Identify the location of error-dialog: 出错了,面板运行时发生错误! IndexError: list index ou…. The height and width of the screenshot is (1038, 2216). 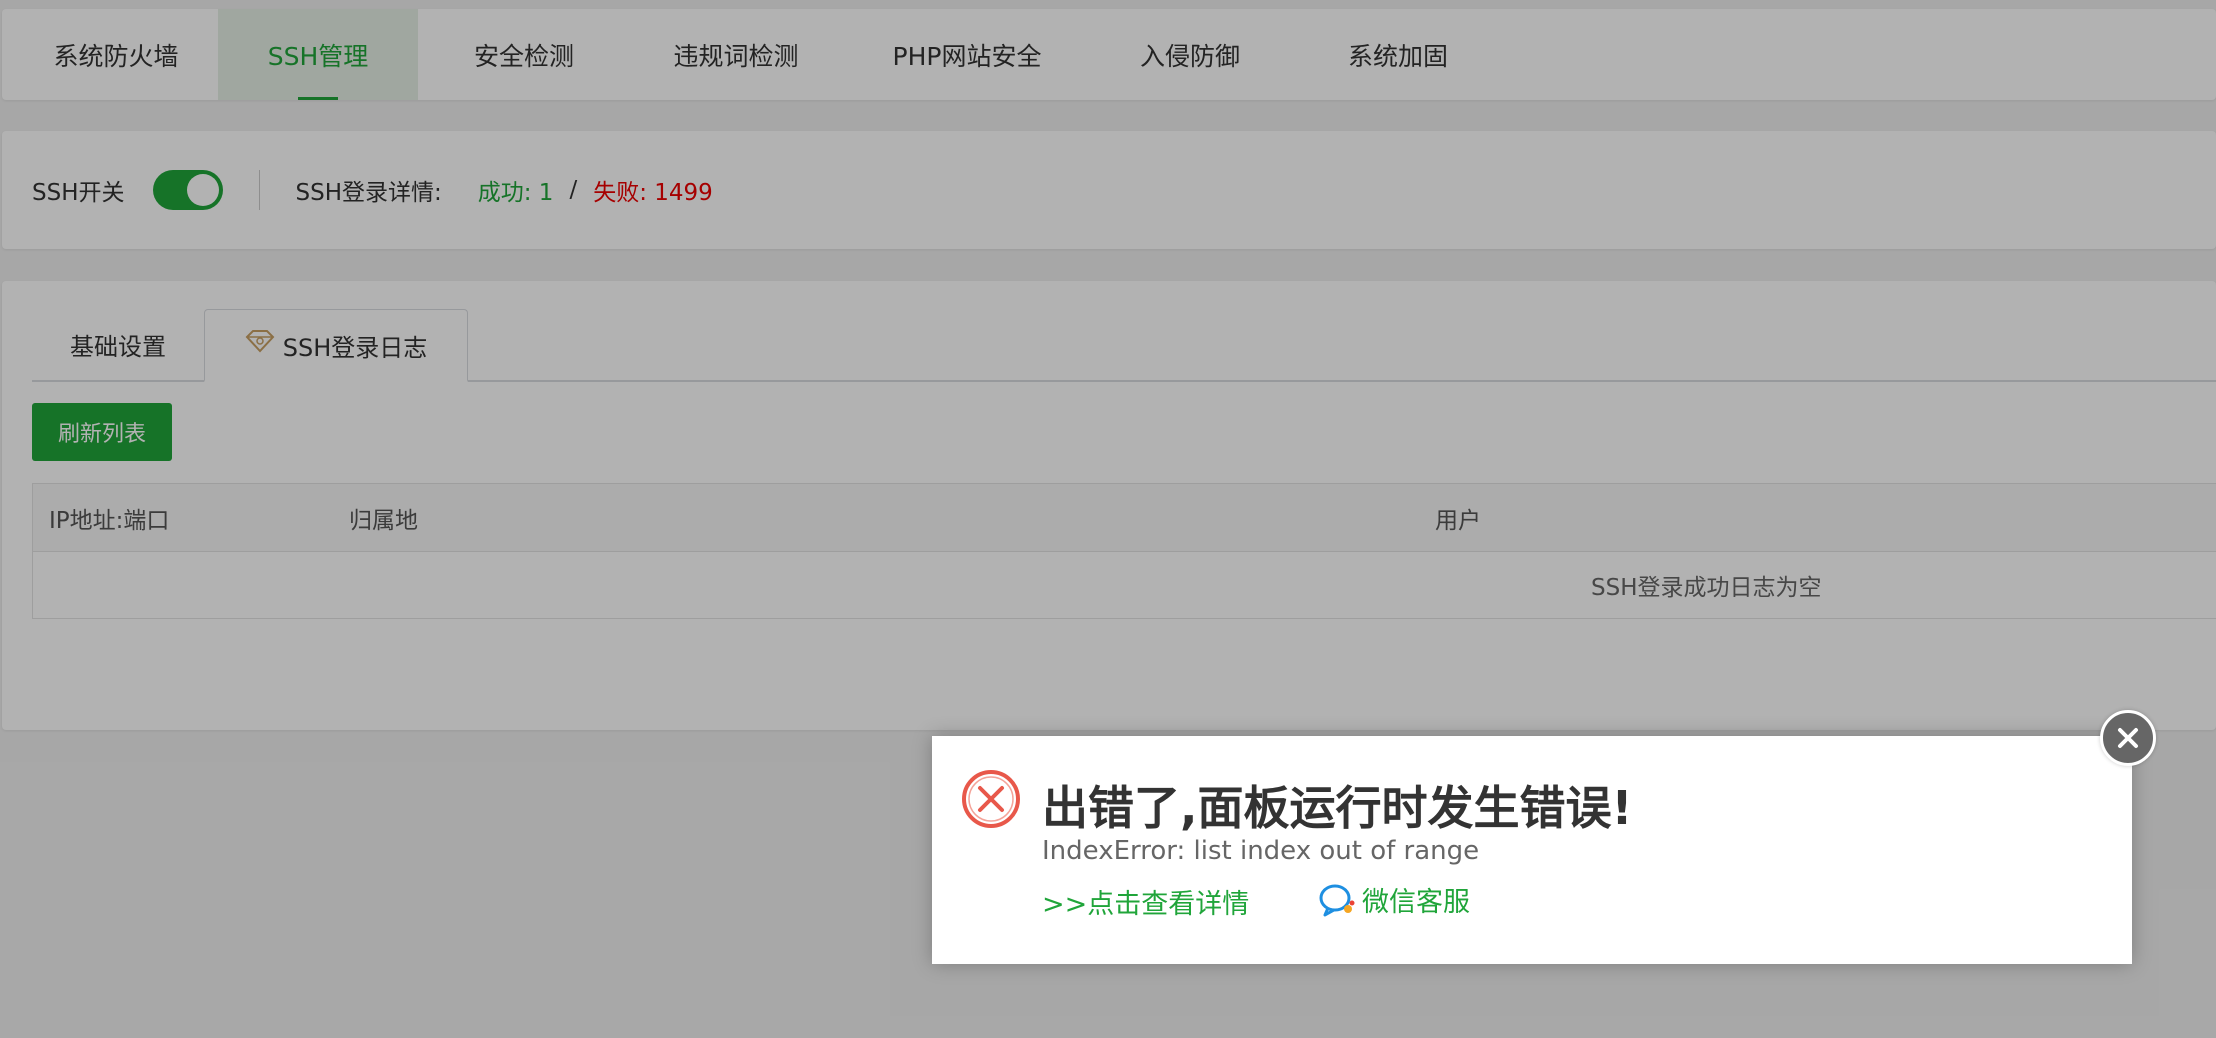
(1532, 850).